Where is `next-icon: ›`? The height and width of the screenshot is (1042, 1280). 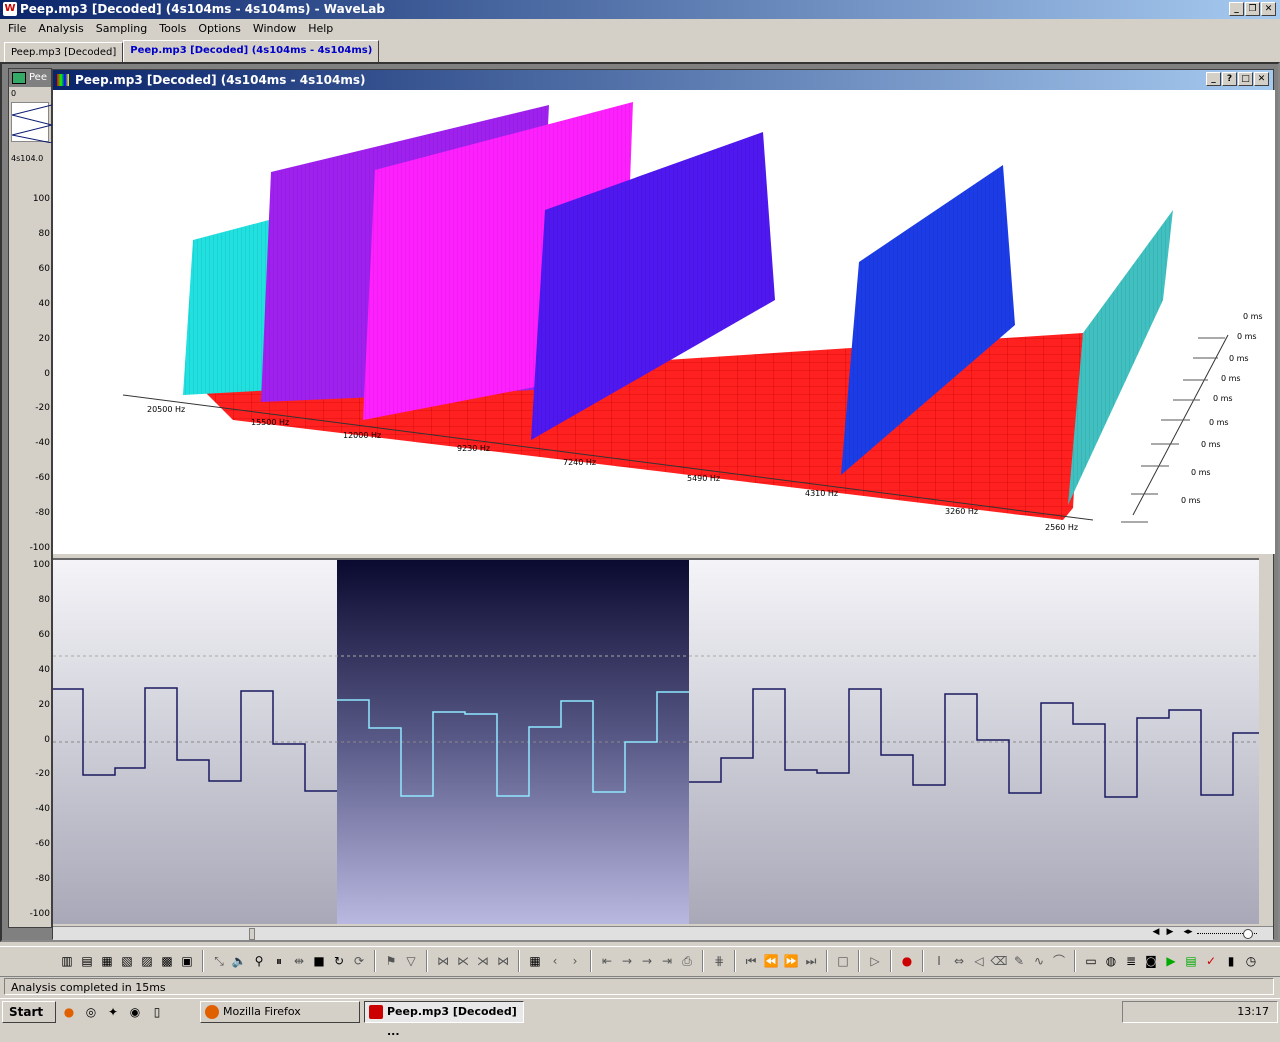 next-icon: › is located at coordinates (575, 961).